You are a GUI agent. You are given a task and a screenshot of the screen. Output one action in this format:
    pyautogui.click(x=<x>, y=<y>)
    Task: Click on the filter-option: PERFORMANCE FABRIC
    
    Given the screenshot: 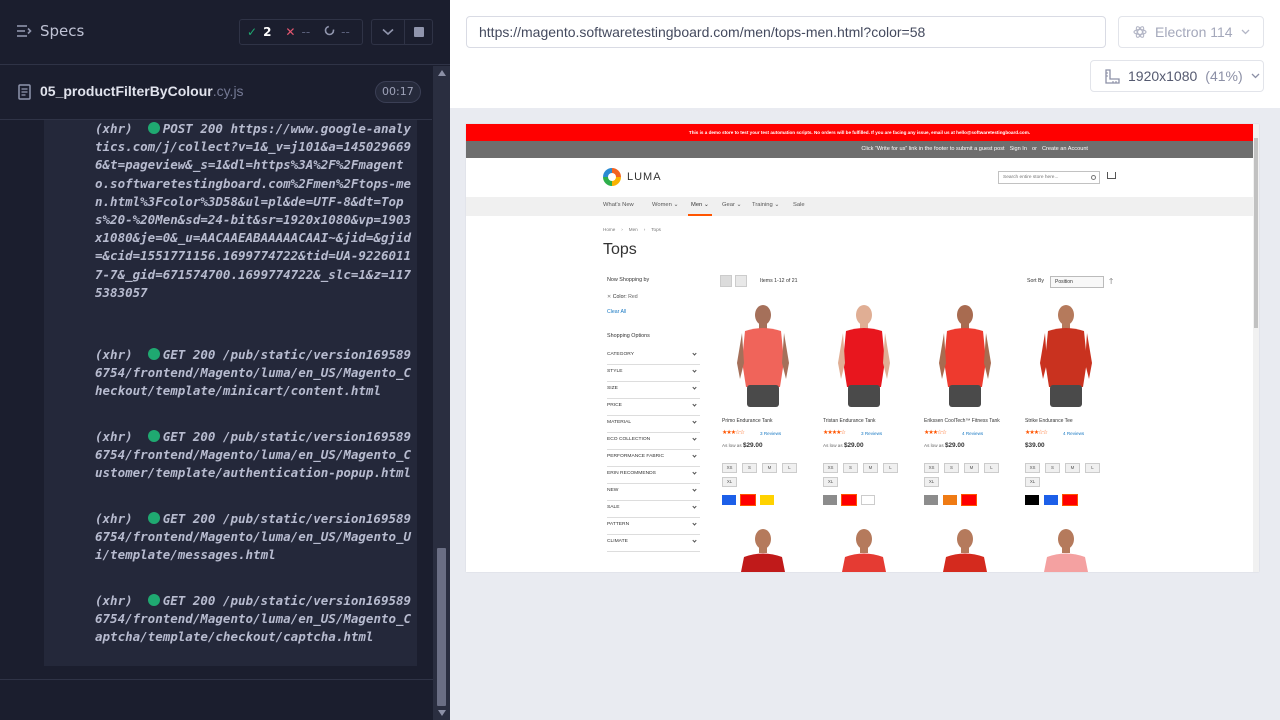 What is the action you would take?
    pyautogui.click(x=653, y=458)
    